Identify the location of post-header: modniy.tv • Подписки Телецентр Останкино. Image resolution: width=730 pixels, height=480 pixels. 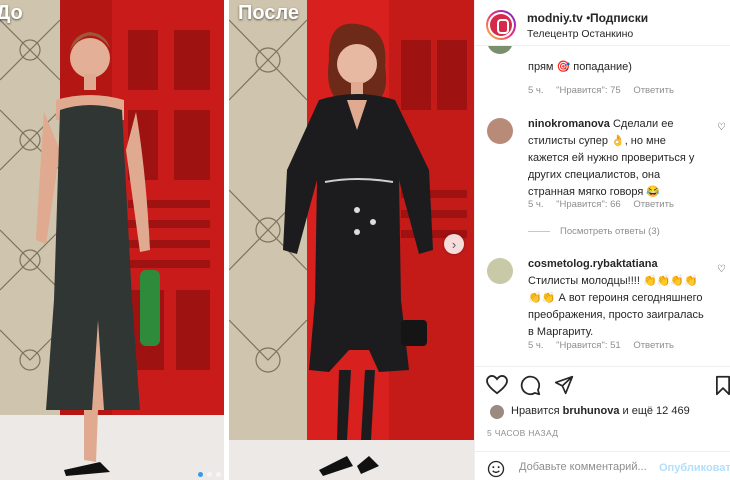
(602, 23).